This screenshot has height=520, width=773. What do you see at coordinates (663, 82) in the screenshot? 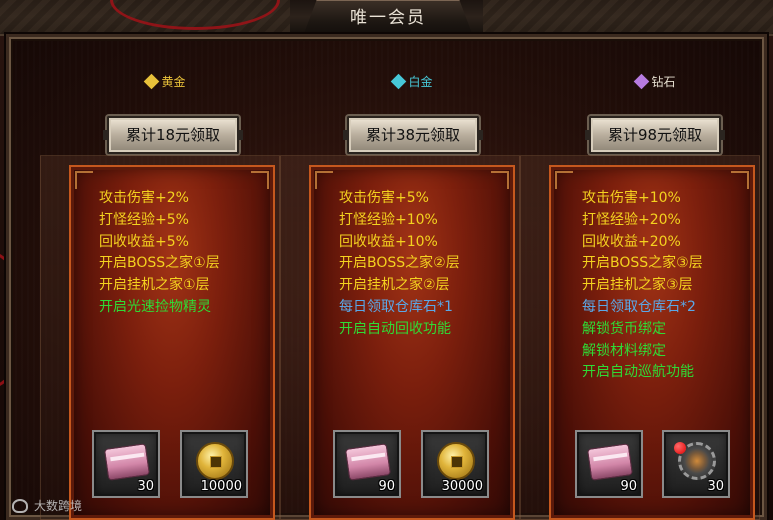
I see `tier-name: 钻石` at bounding box center [663, 82].